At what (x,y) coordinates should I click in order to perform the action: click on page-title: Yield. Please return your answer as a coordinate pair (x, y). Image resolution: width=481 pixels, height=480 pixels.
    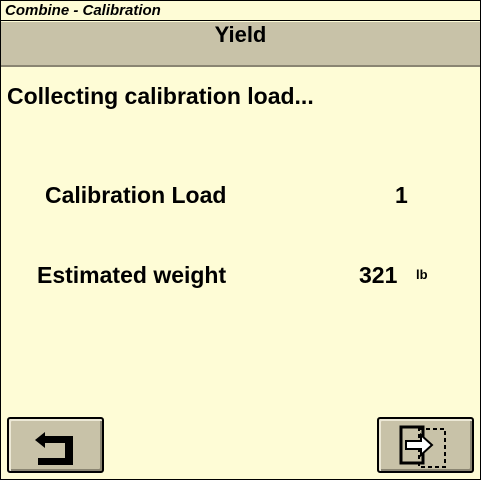
    Looking at the image, I should click on (240, 34).